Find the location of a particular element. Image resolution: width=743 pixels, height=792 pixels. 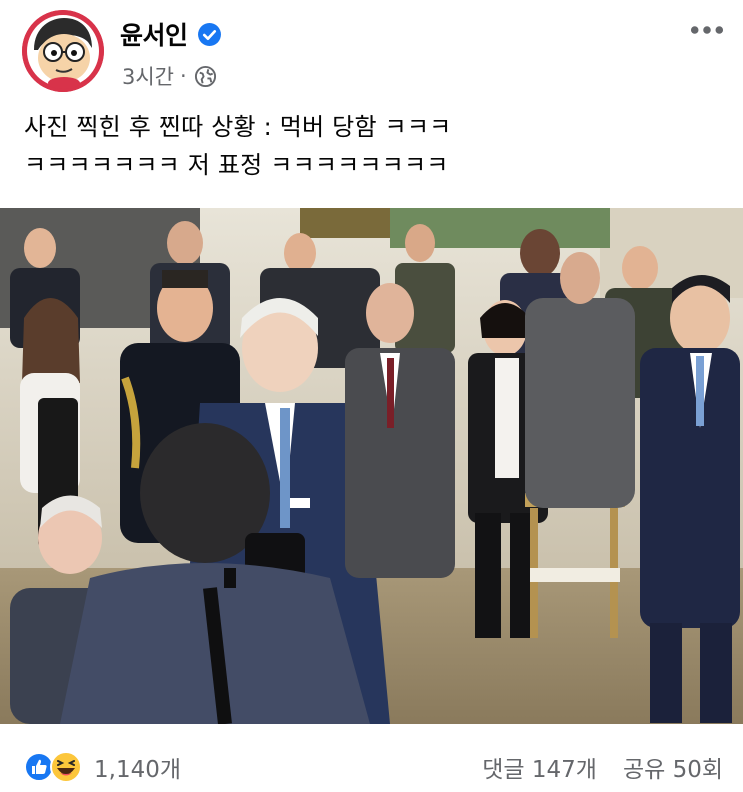

post-meta: 3시간 · is located at coordinates (169, 76).